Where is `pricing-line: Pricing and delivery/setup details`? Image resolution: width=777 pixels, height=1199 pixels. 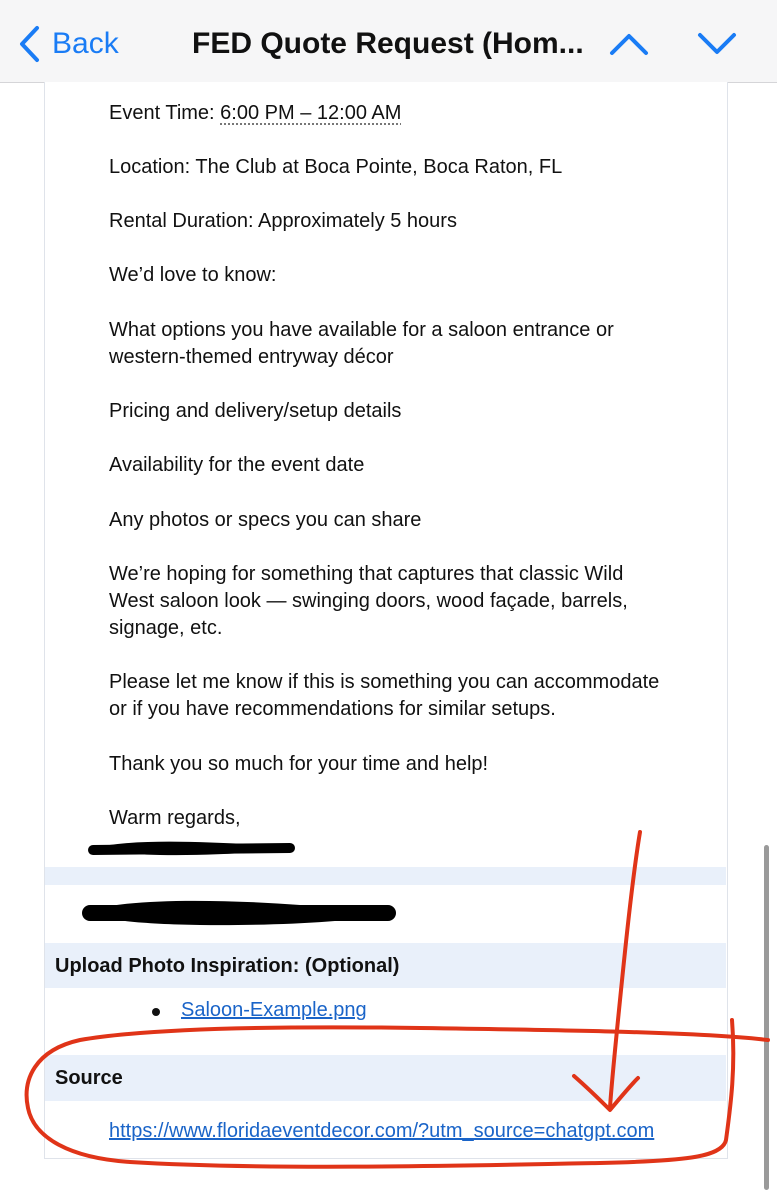 pricing-line: Pricing and delivery/setup details is located at coordinates (255, 411).